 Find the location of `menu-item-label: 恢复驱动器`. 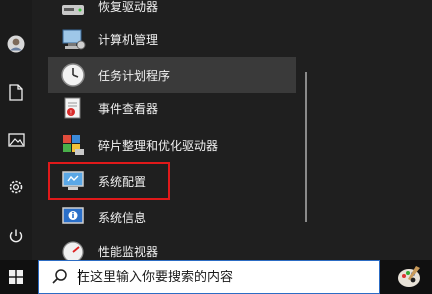

menu-item-label: 恢复驱动器 is located at coordinates (128, 7).